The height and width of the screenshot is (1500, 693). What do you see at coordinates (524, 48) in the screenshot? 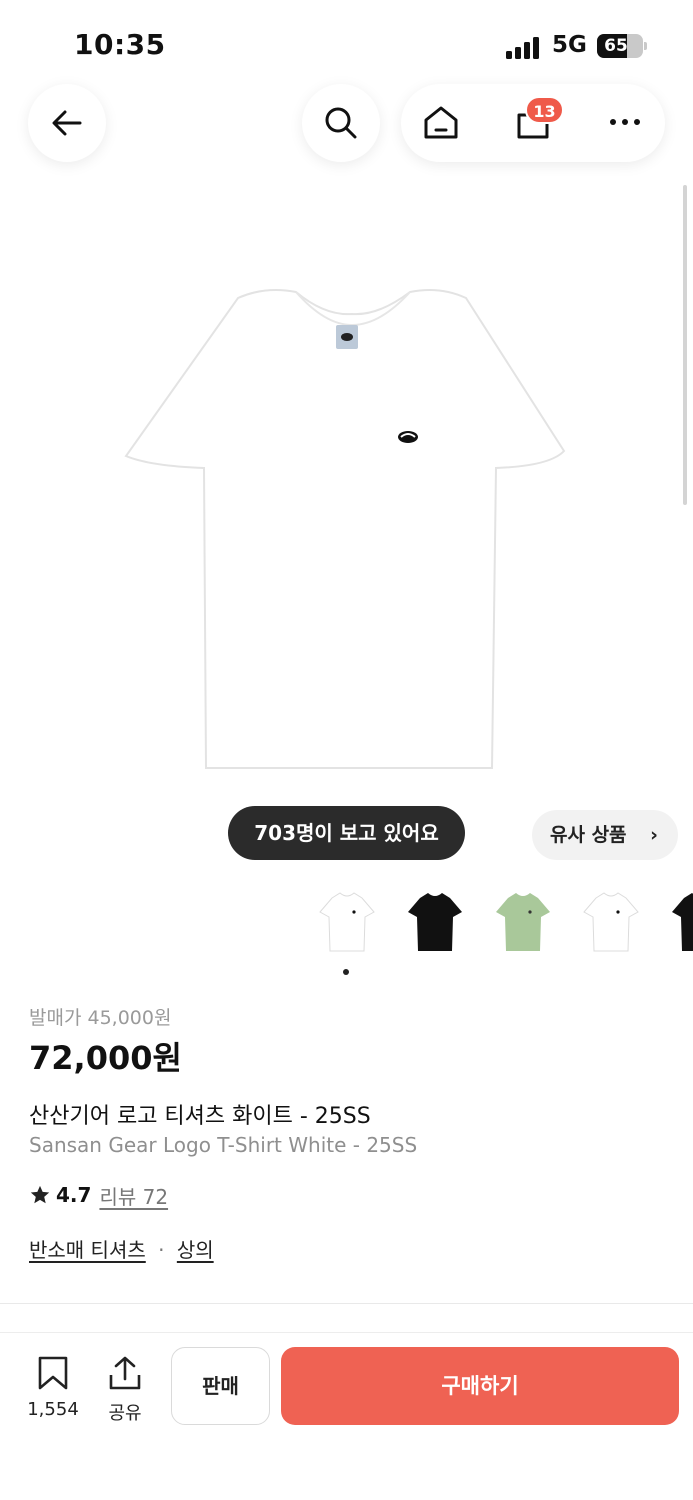
I see `cellular-signal-icon` at bounding box center [524, 48].